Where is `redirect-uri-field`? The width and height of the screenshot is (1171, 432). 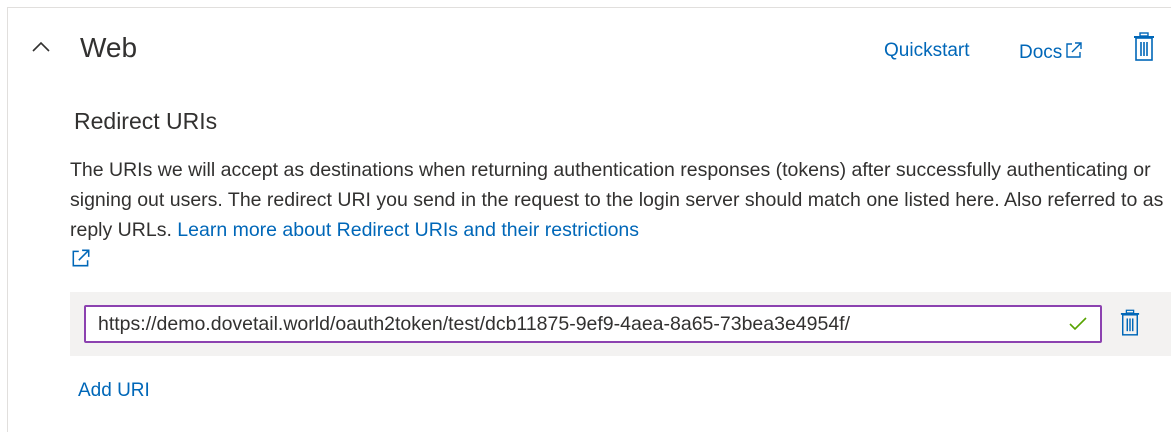 redirect-uri-field is located at coordinates (593, 324).